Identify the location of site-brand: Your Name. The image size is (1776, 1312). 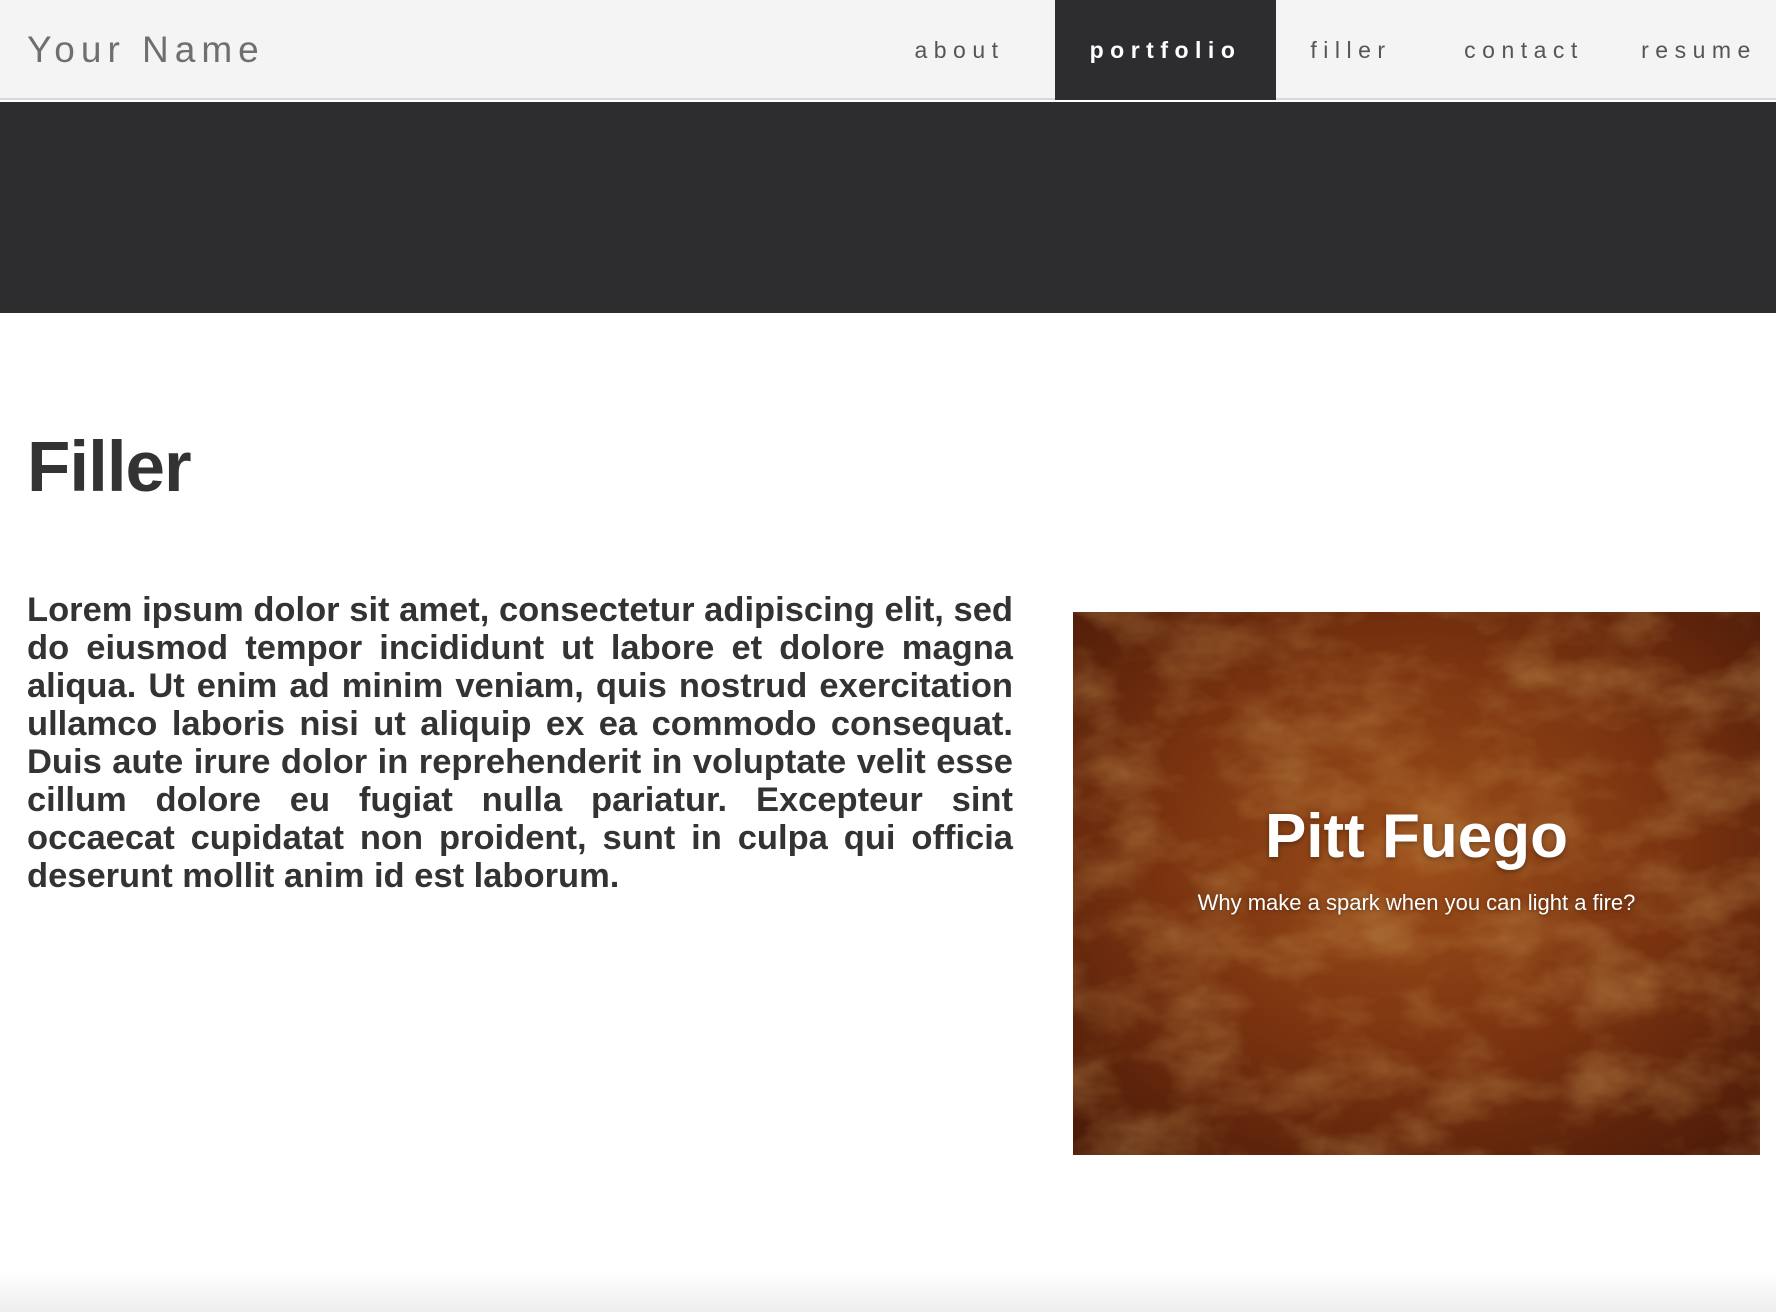
(146, 50).